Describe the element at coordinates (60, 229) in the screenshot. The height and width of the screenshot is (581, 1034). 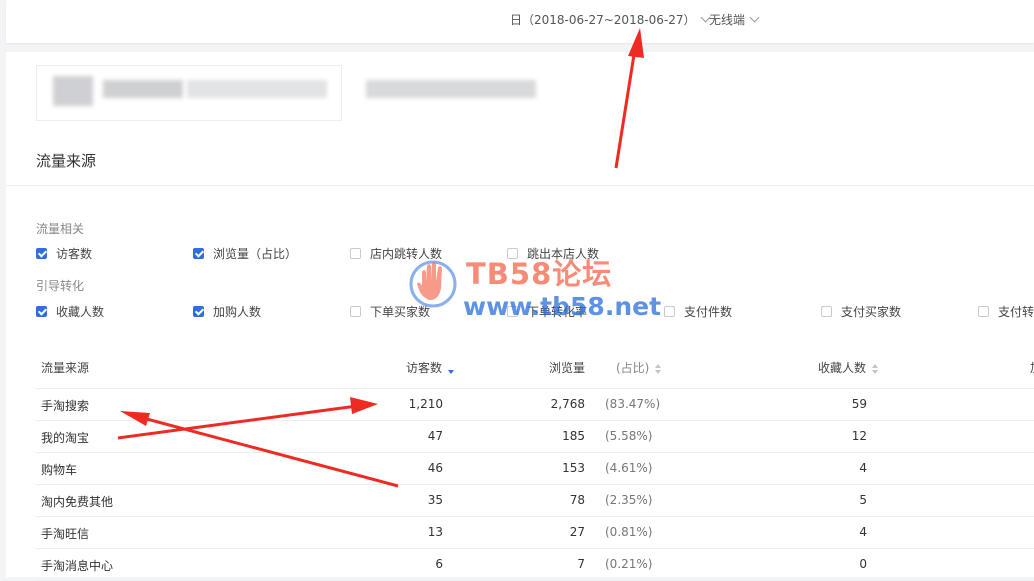
I see `filter-group-traffic-label: 流量相关` at that location.